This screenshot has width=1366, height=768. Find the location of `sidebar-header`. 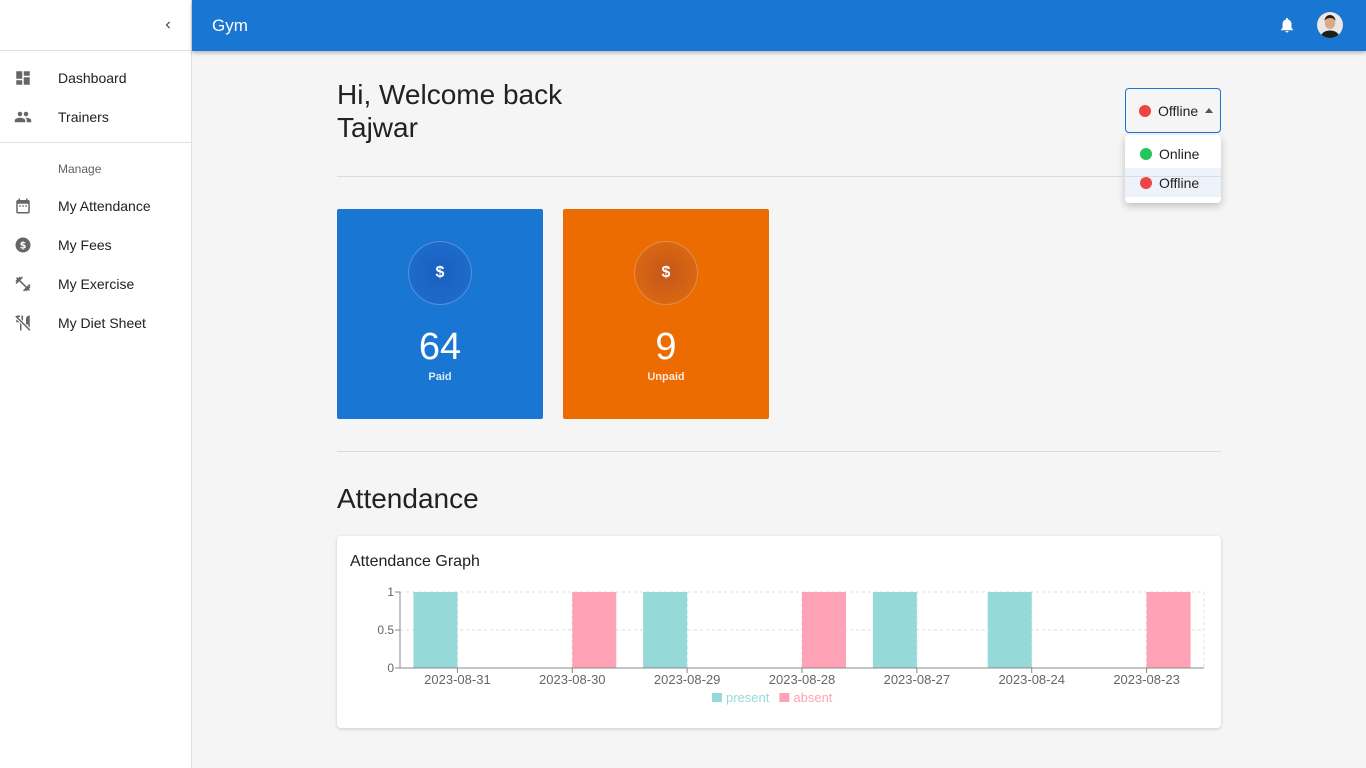

sidebar-header is located at coordinates (95, 25).